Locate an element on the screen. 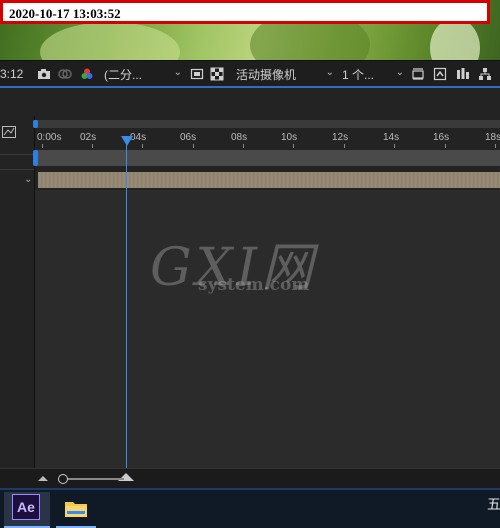 This screenshot has height=528, width=500. current-time-display: 3:12 is located at coordinates (14, 74).